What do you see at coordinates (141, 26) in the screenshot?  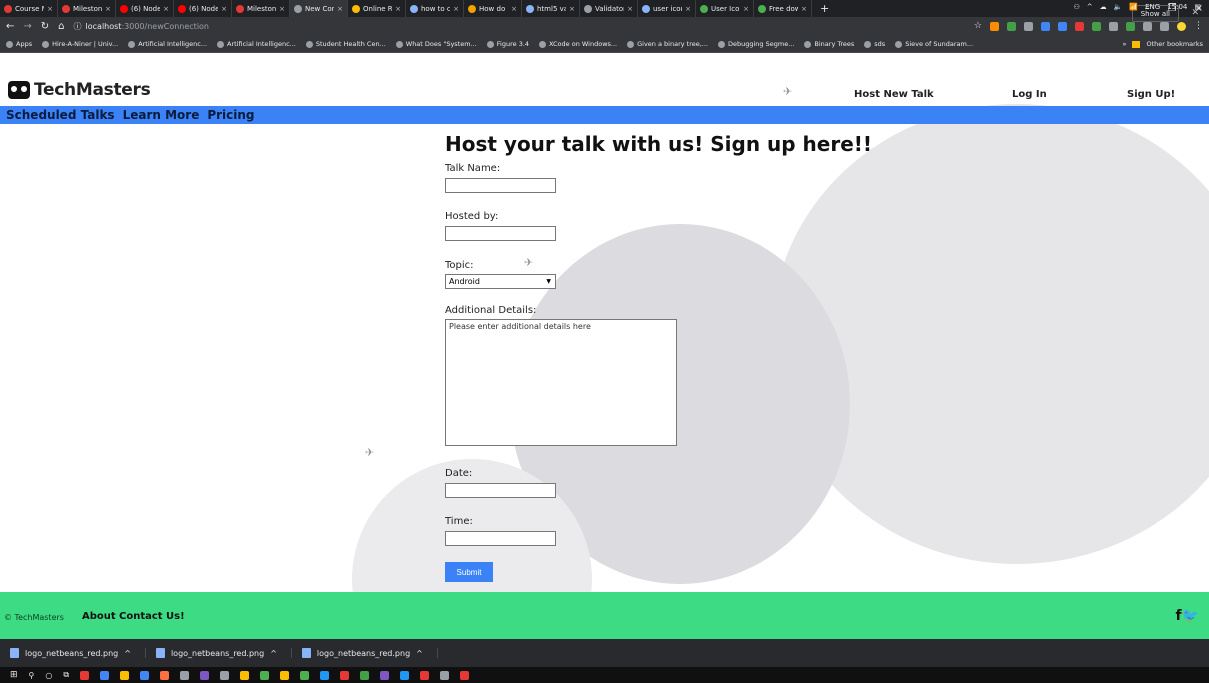 I see `url-field: ⓘ localhost:3000/newConnection` at bounding box center [141, 26].